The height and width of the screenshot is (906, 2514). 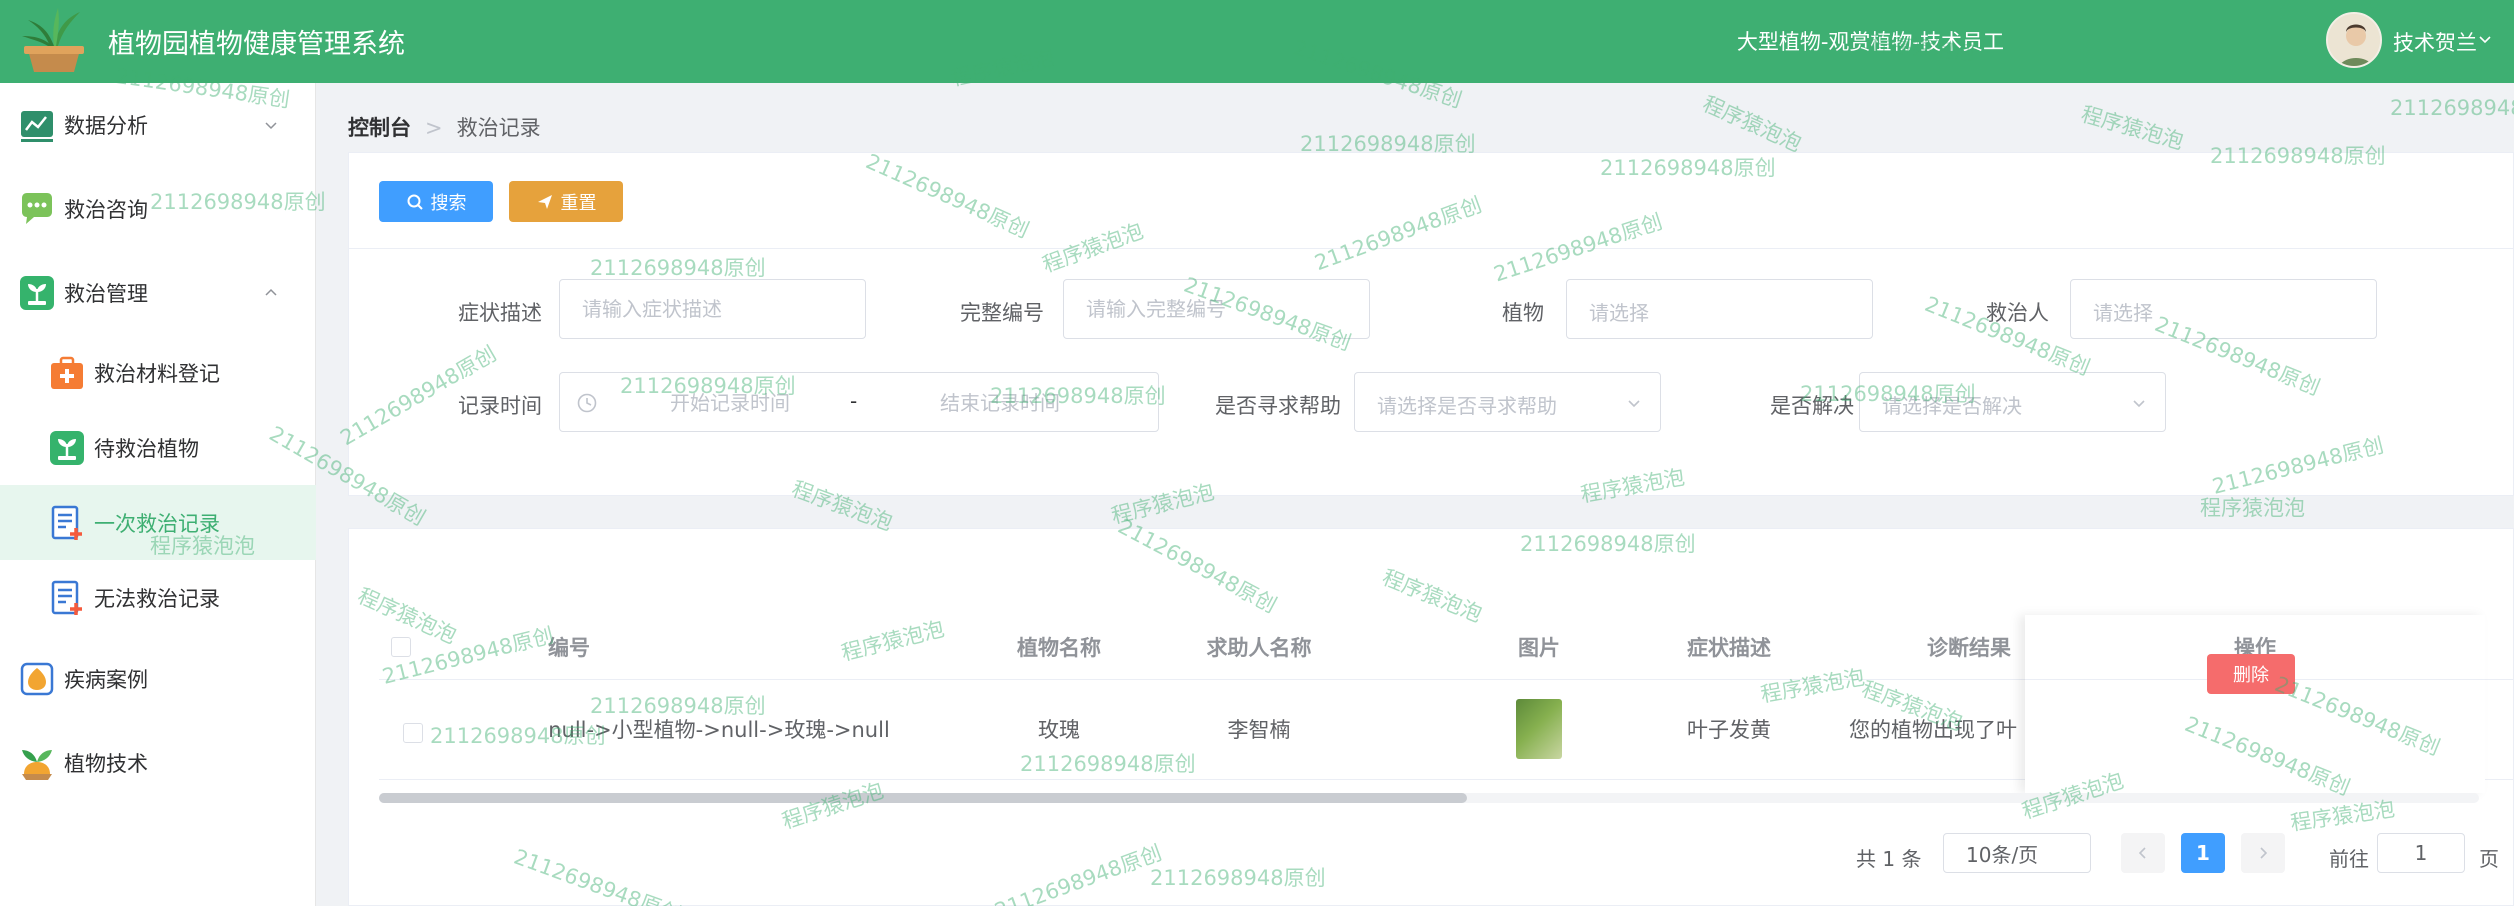 What do you see at coordinates (106, 764) in the screenshot?
I see `sidebar-item-label: 植物技术` at bounding box center [106, 764].